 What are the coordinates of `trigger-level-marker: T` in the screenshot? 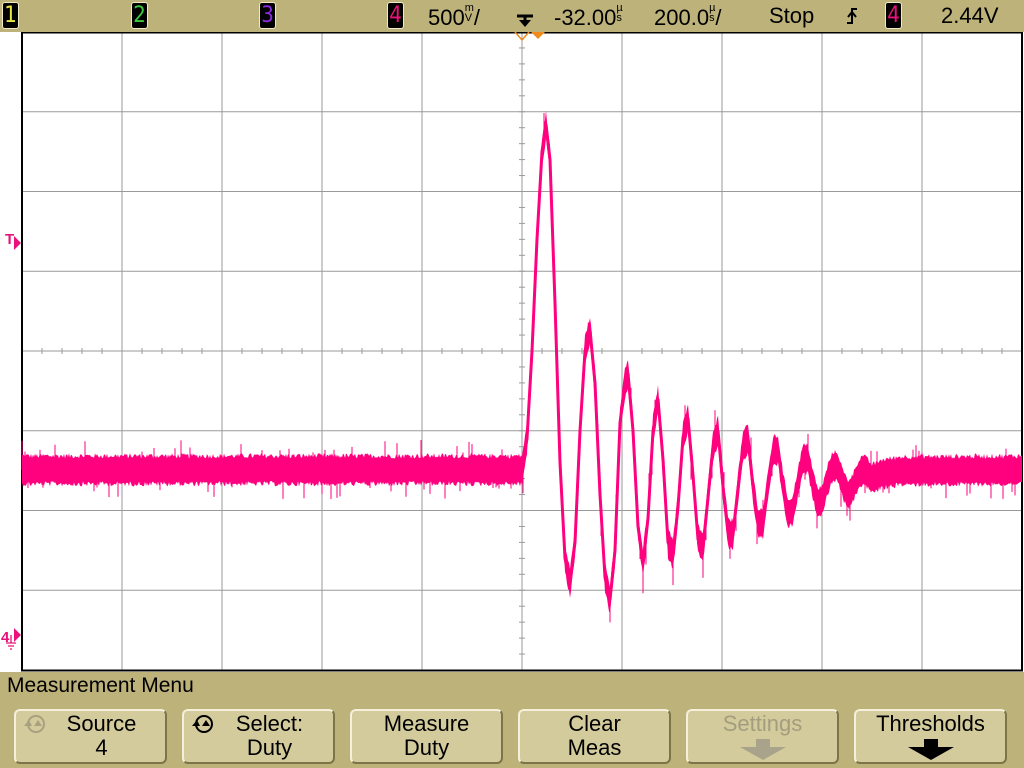 It's located at (13, 240).